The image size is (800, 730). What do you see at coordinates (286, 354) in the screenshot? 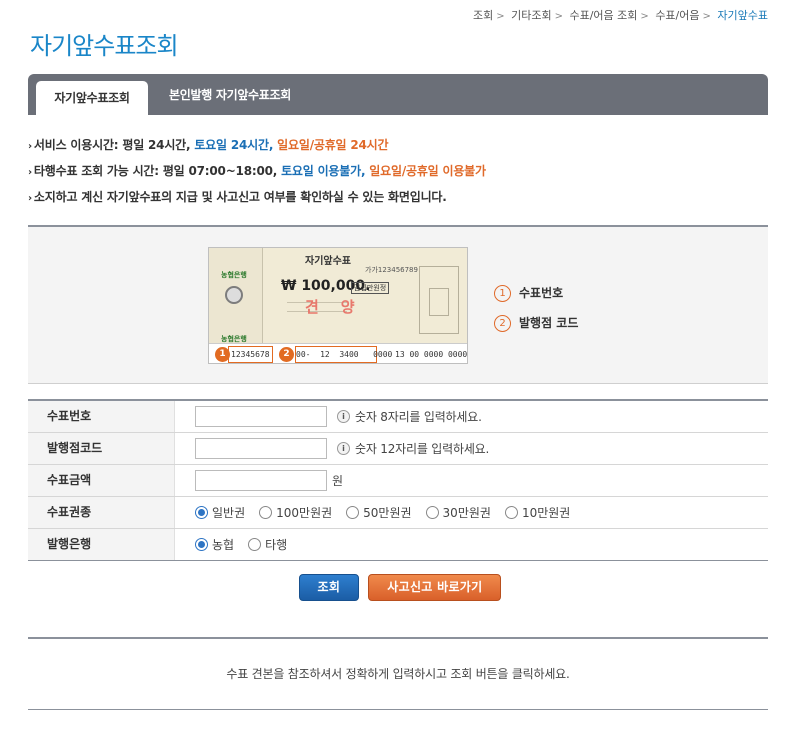
I see `marker-2-icon: 2` at bounding box center [286, 354].